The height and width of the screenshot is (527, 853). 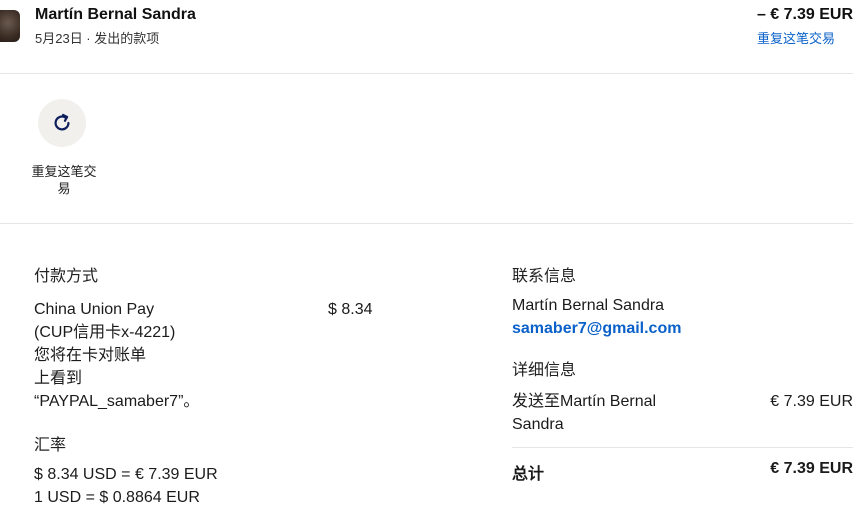 What do you see at coordinates (10, 26) in the screenshot?
I see `avatar` at bounding box center [10, 26].